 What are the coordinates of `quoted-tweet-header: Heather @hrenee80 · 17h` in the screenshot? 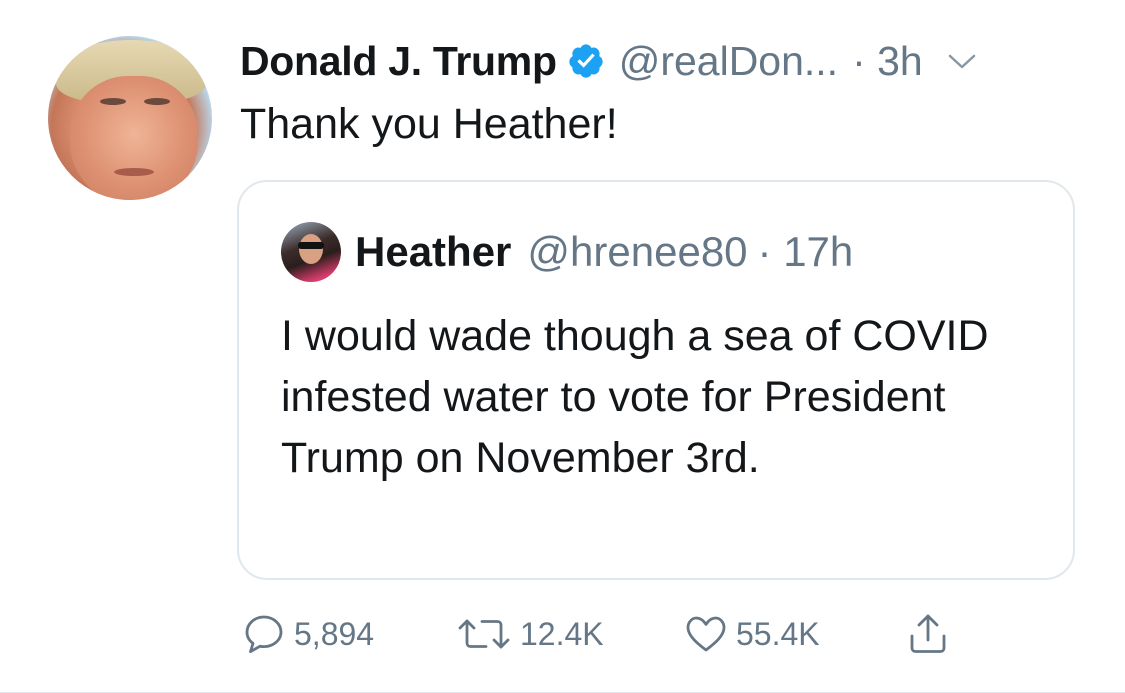 It's located at (604, 252).